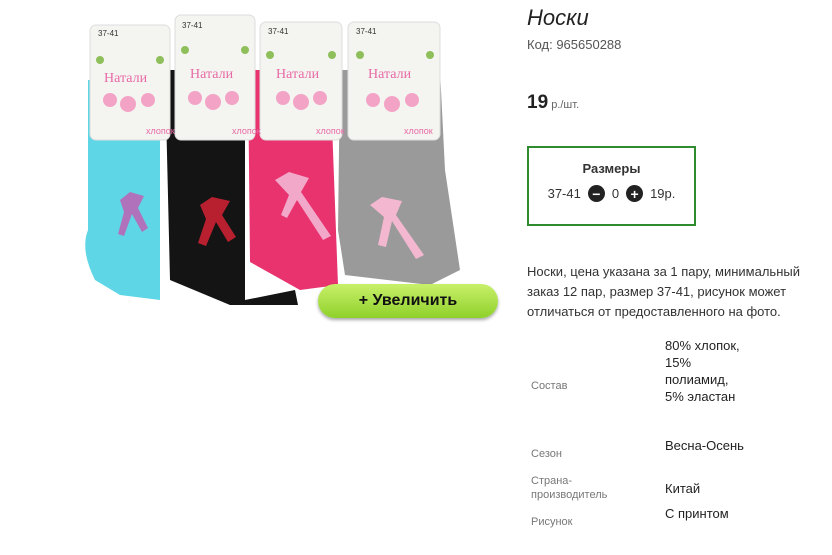  Describe the element at coordinates (564, 105) in the screenshot. I see `price-unit: р./шт.` at that location.